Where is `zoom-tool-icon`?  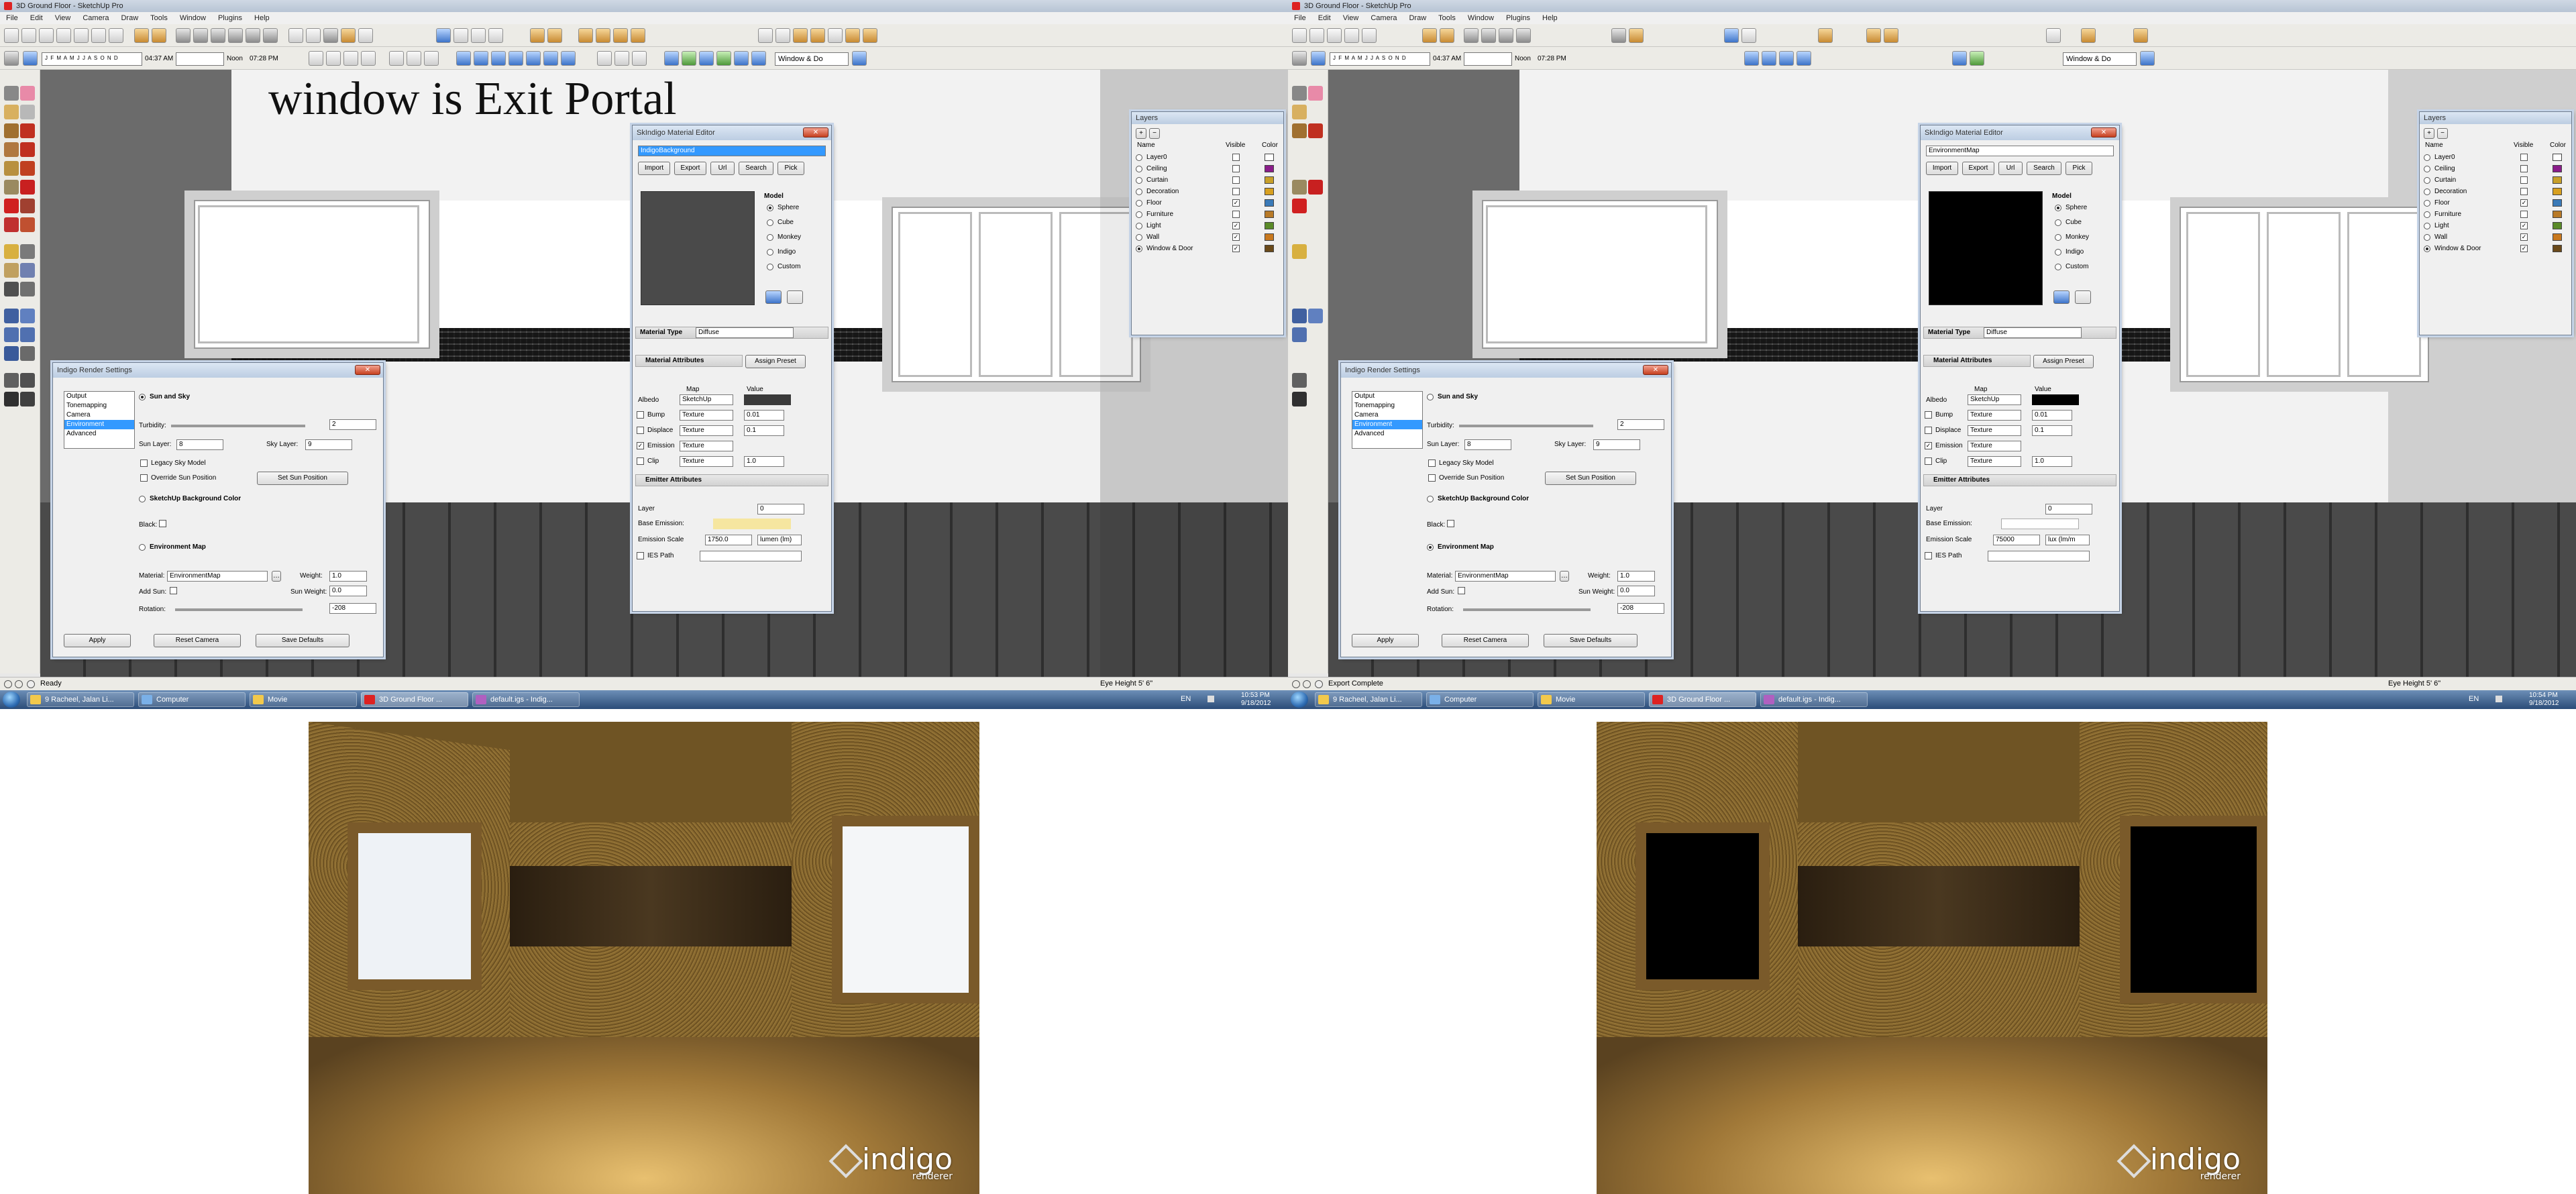 zoom-tool-icon is located at coordinates (1299, 334).